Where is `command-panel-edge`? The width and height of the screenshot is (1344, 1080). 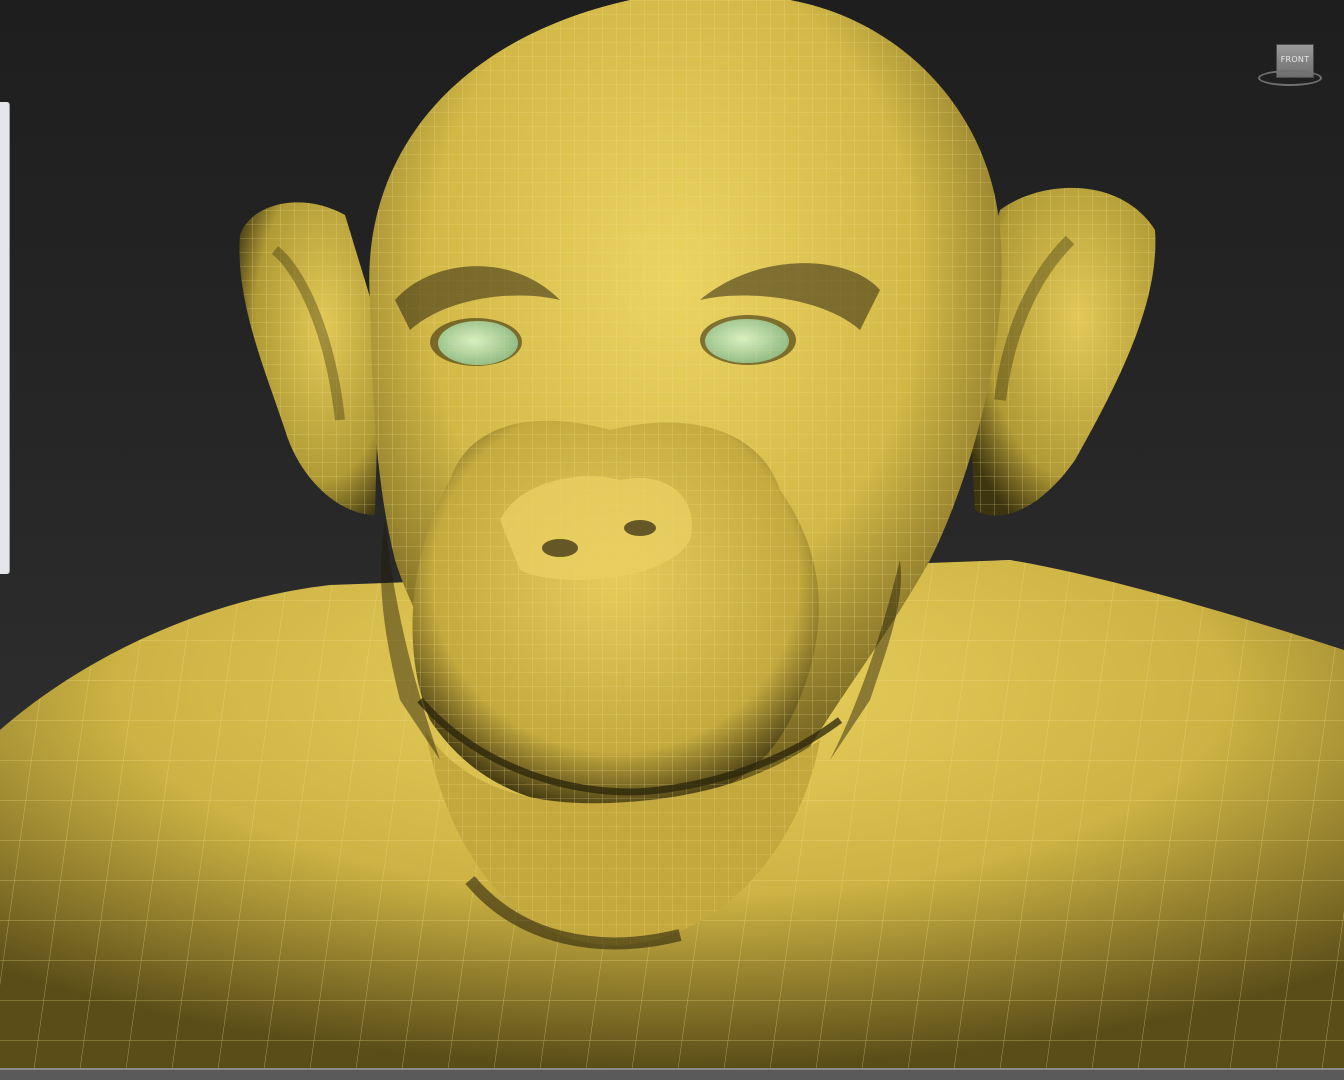
command-panel-edge is located at coordinates (5, 338).